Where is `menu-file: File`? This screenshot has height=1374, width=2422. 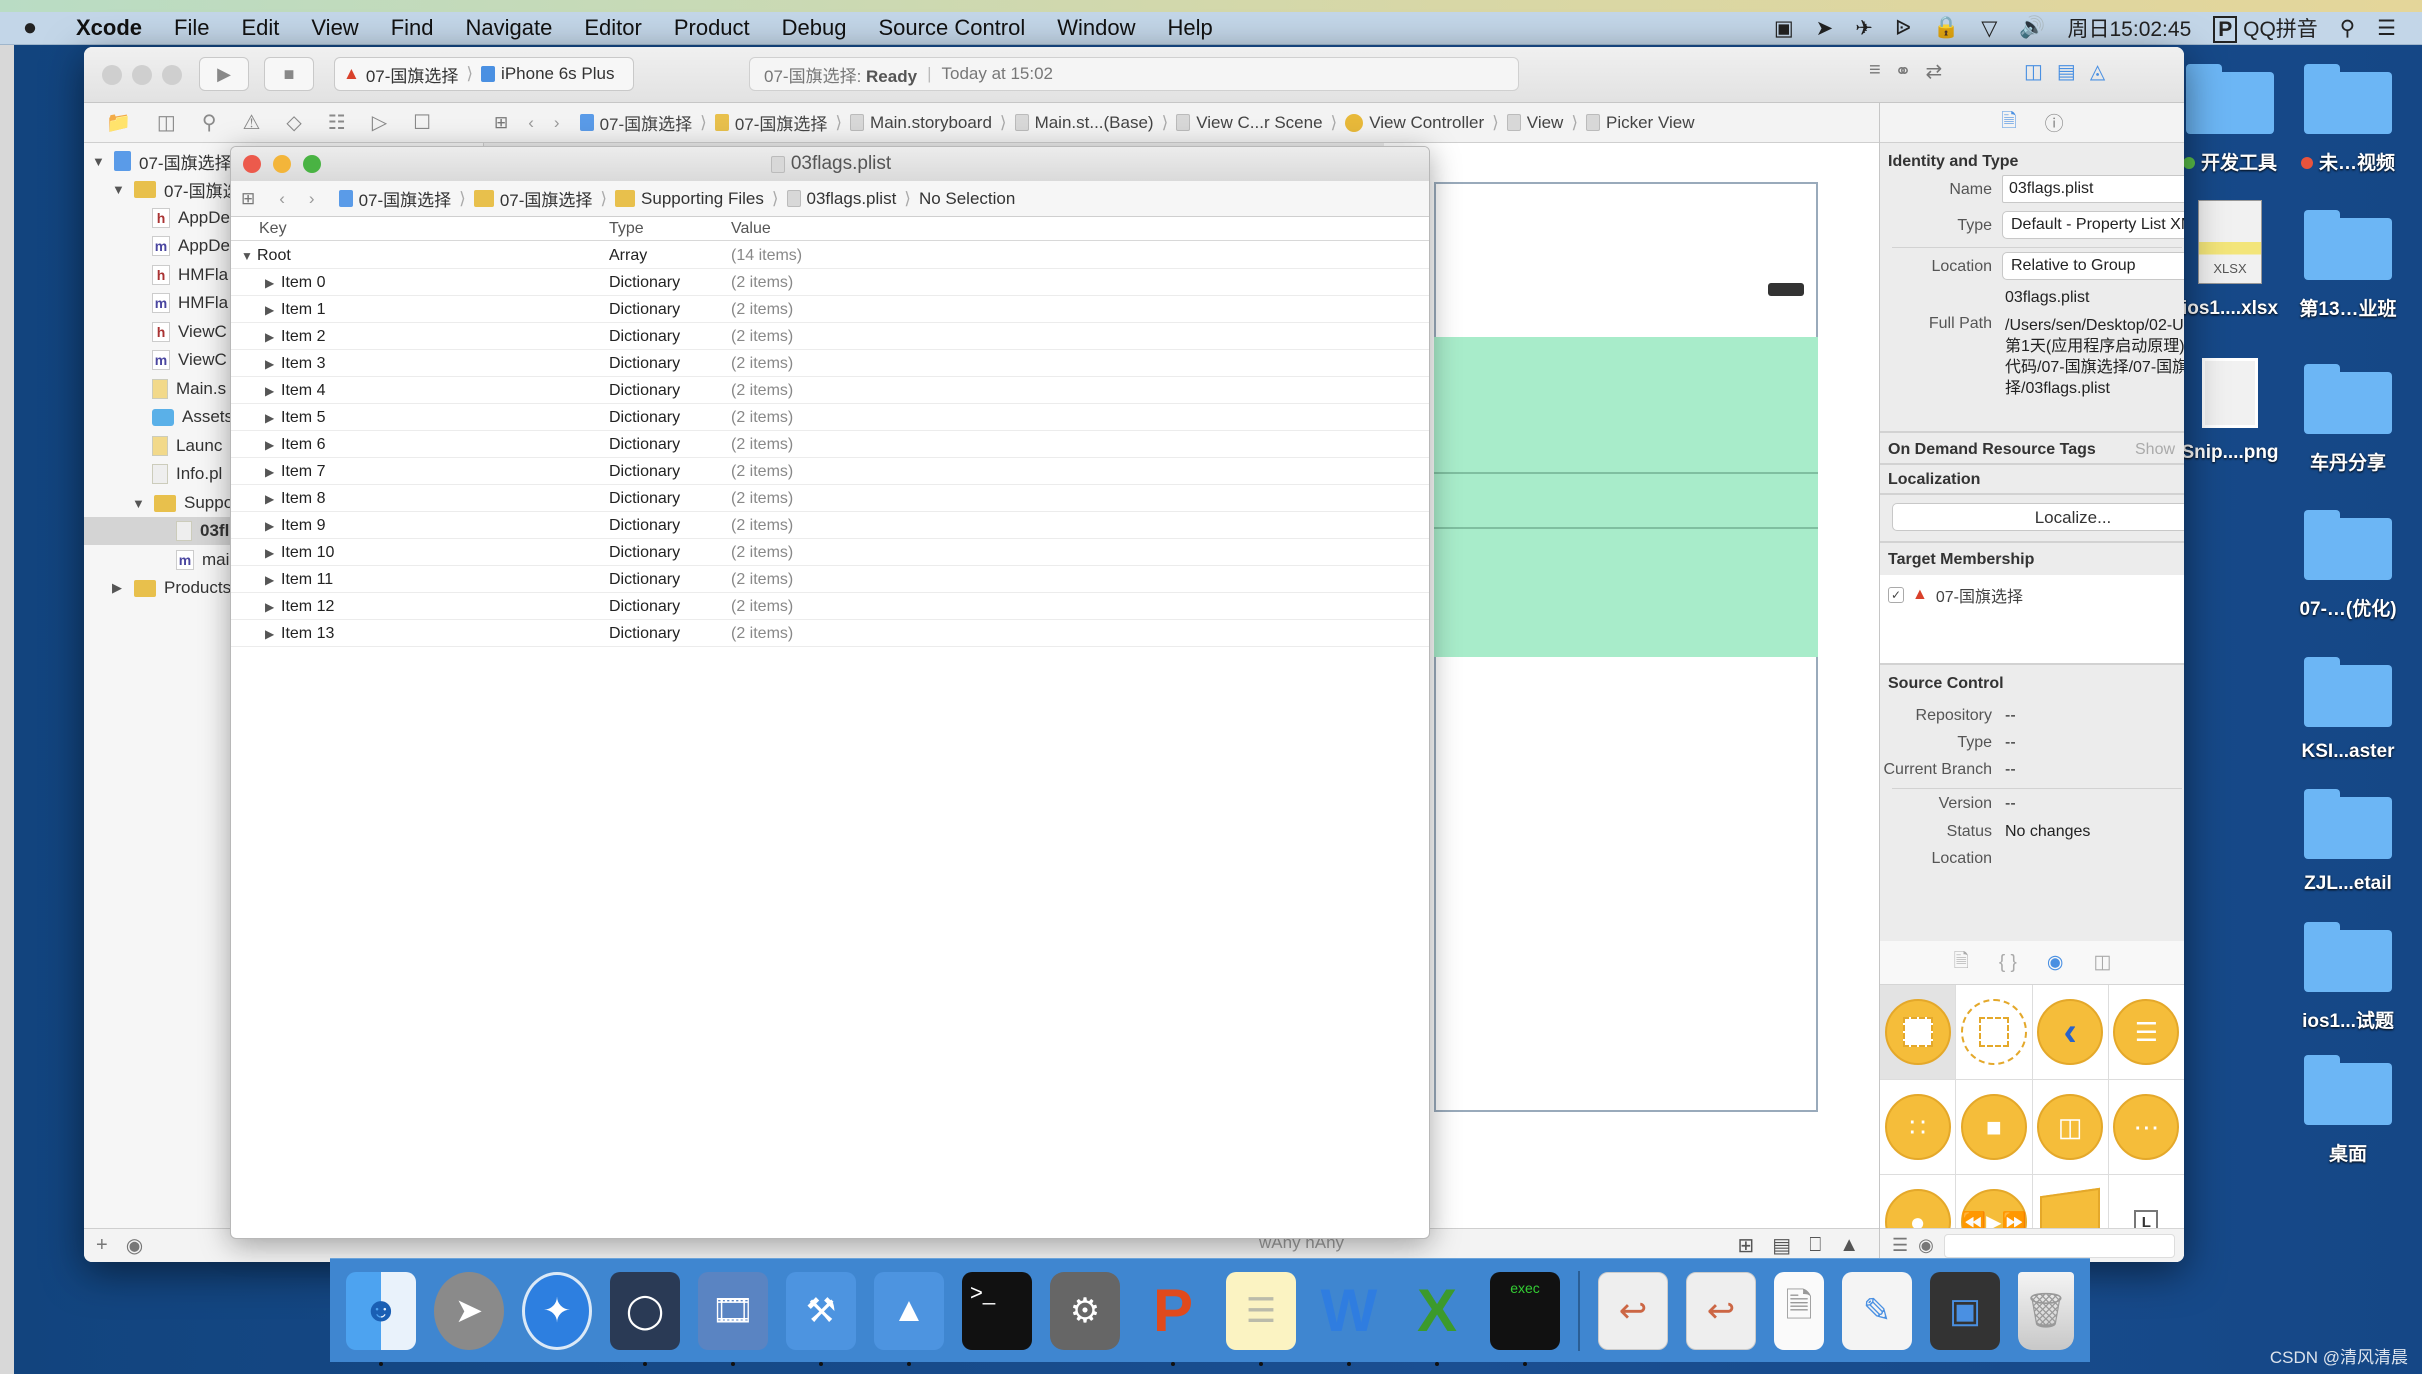 menu-file: File is located at coordinates (191, 28).